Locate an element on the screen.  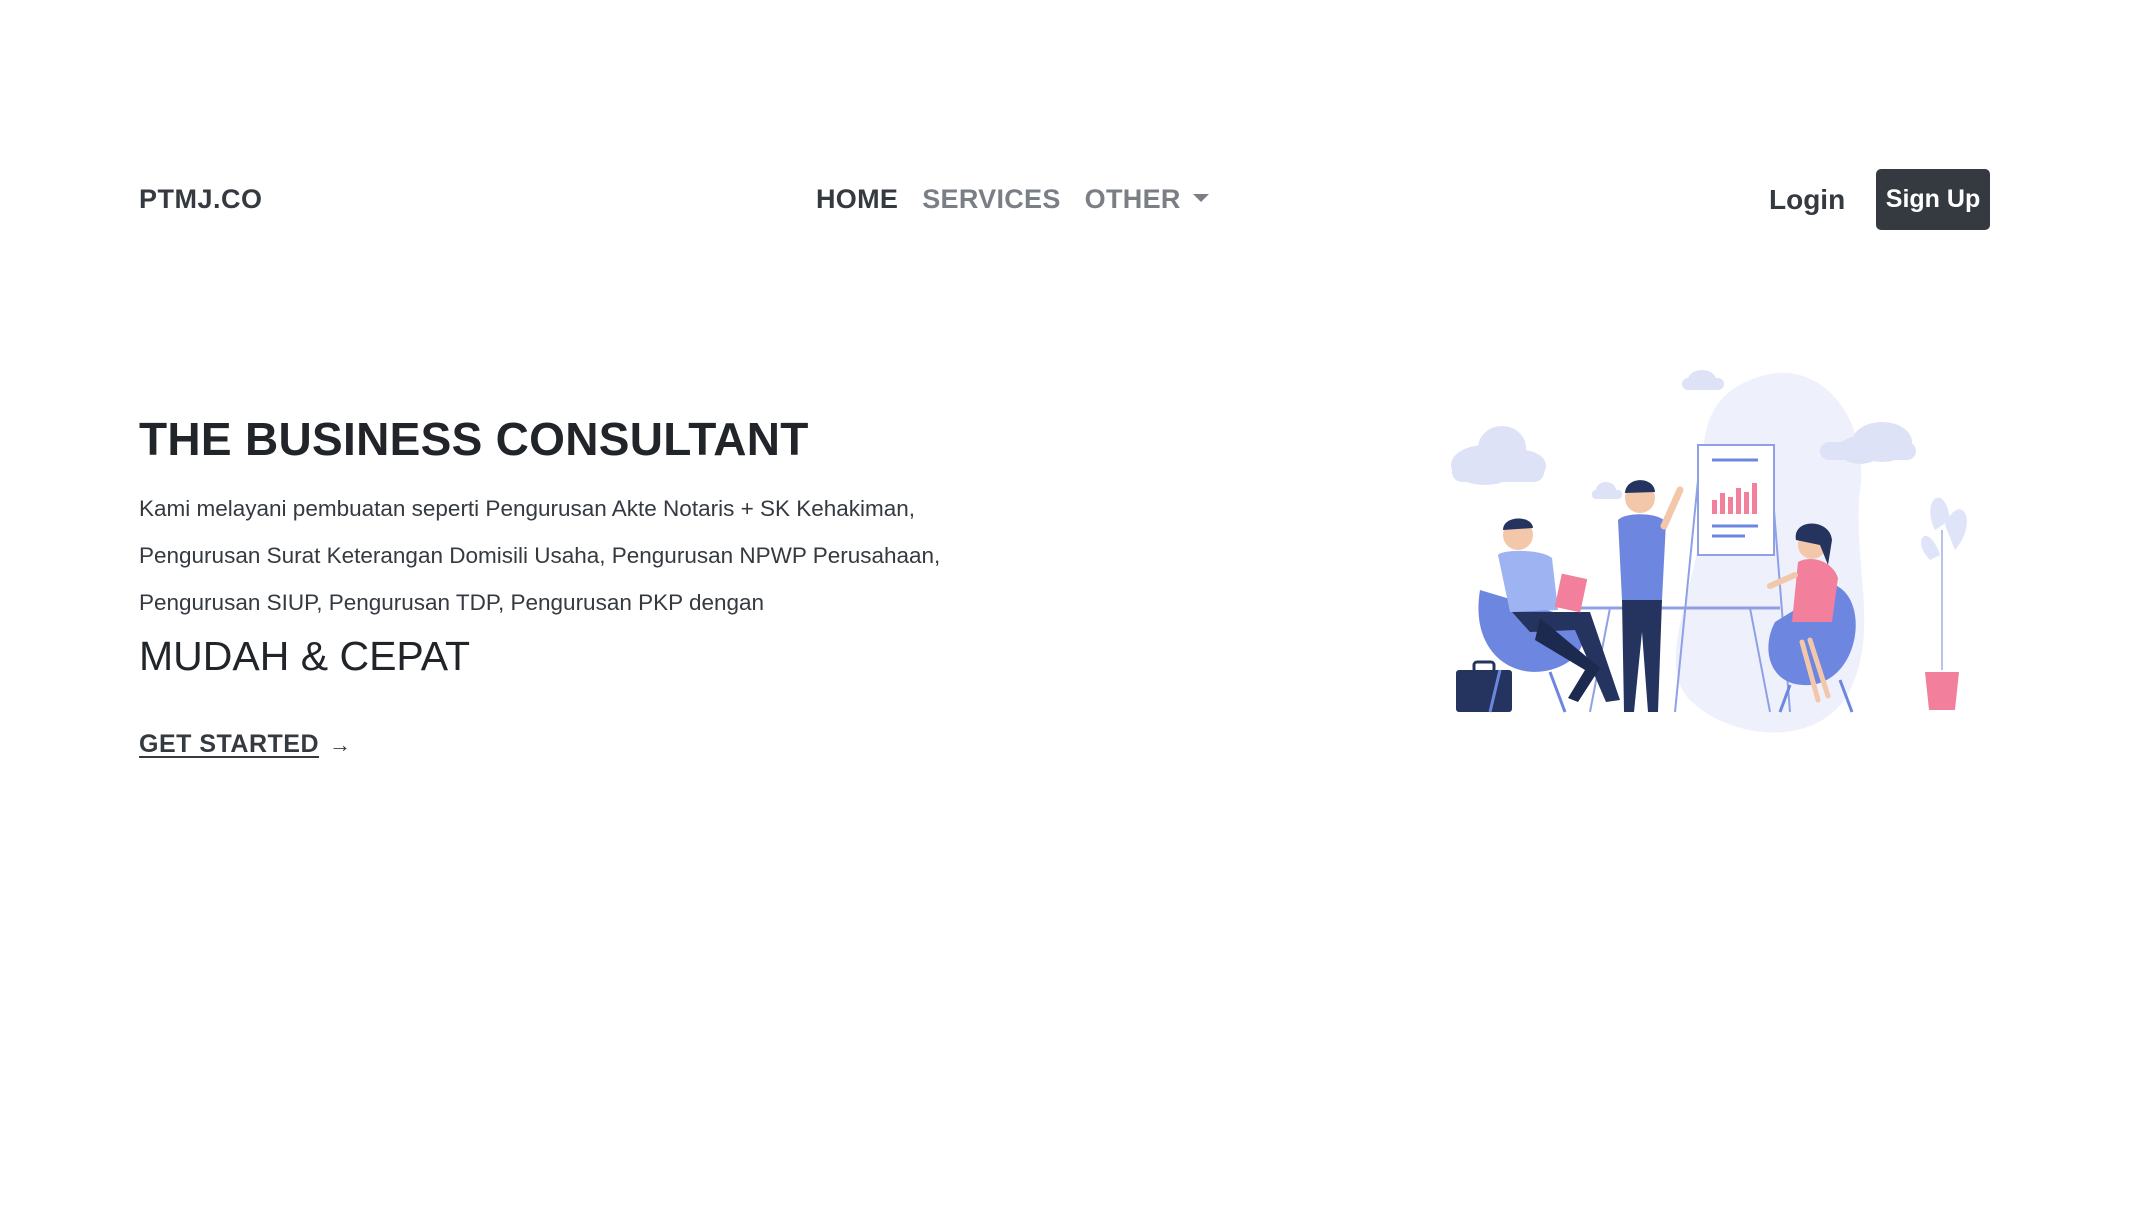
nav-other-label: OTHER is located at coordinates (1132, 199).